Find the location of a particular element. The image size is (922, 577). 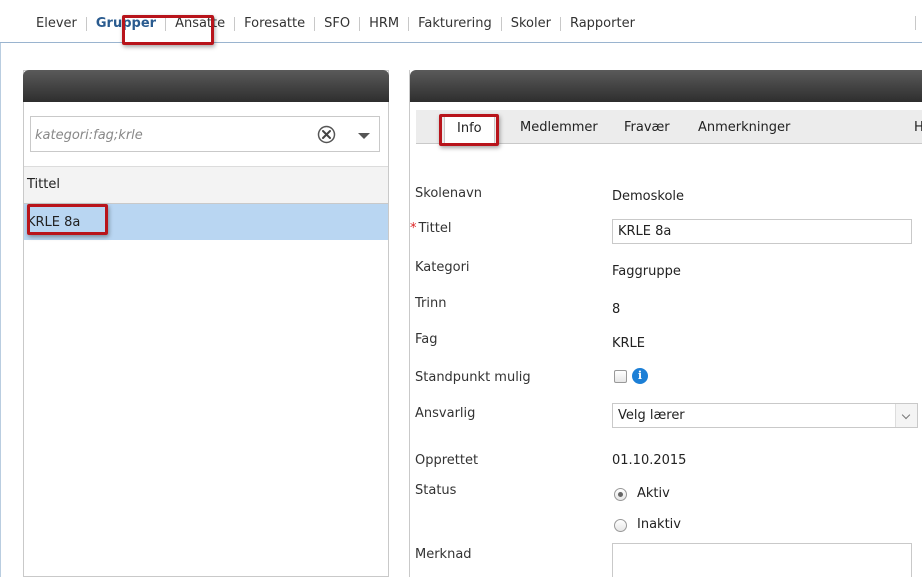

status-radio-inaktiv-label: Inaktiv is located at coordinates (659, 524).